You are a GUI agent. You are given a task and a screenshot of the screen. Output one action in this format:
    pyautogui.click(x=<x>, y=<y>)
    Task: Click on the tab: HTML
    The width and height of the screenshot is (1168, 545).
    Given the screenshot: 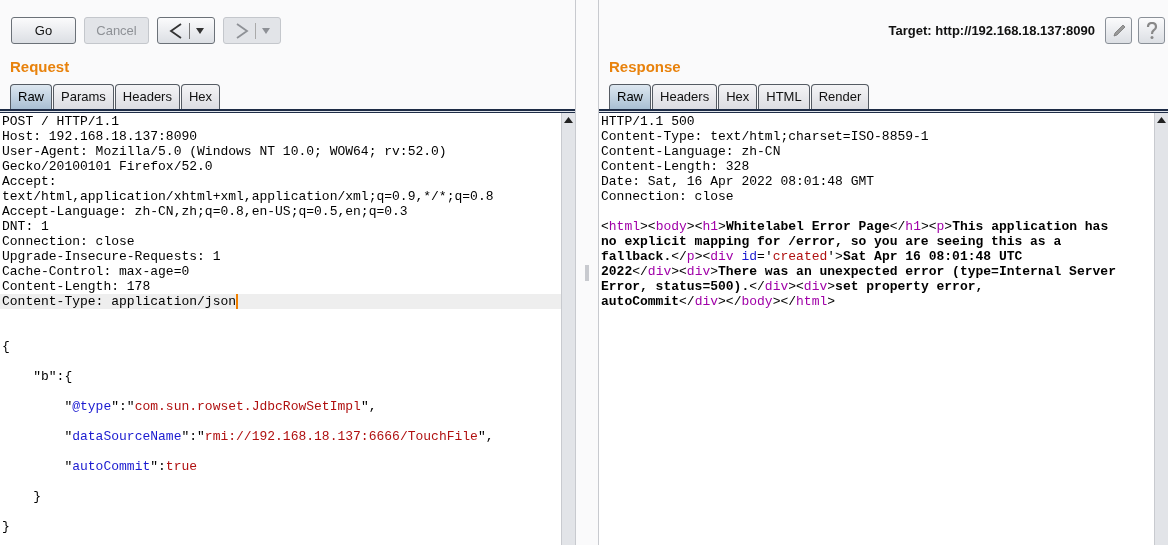 What is the action you would take?
    pyautogui.click(x=784, y=96)
    